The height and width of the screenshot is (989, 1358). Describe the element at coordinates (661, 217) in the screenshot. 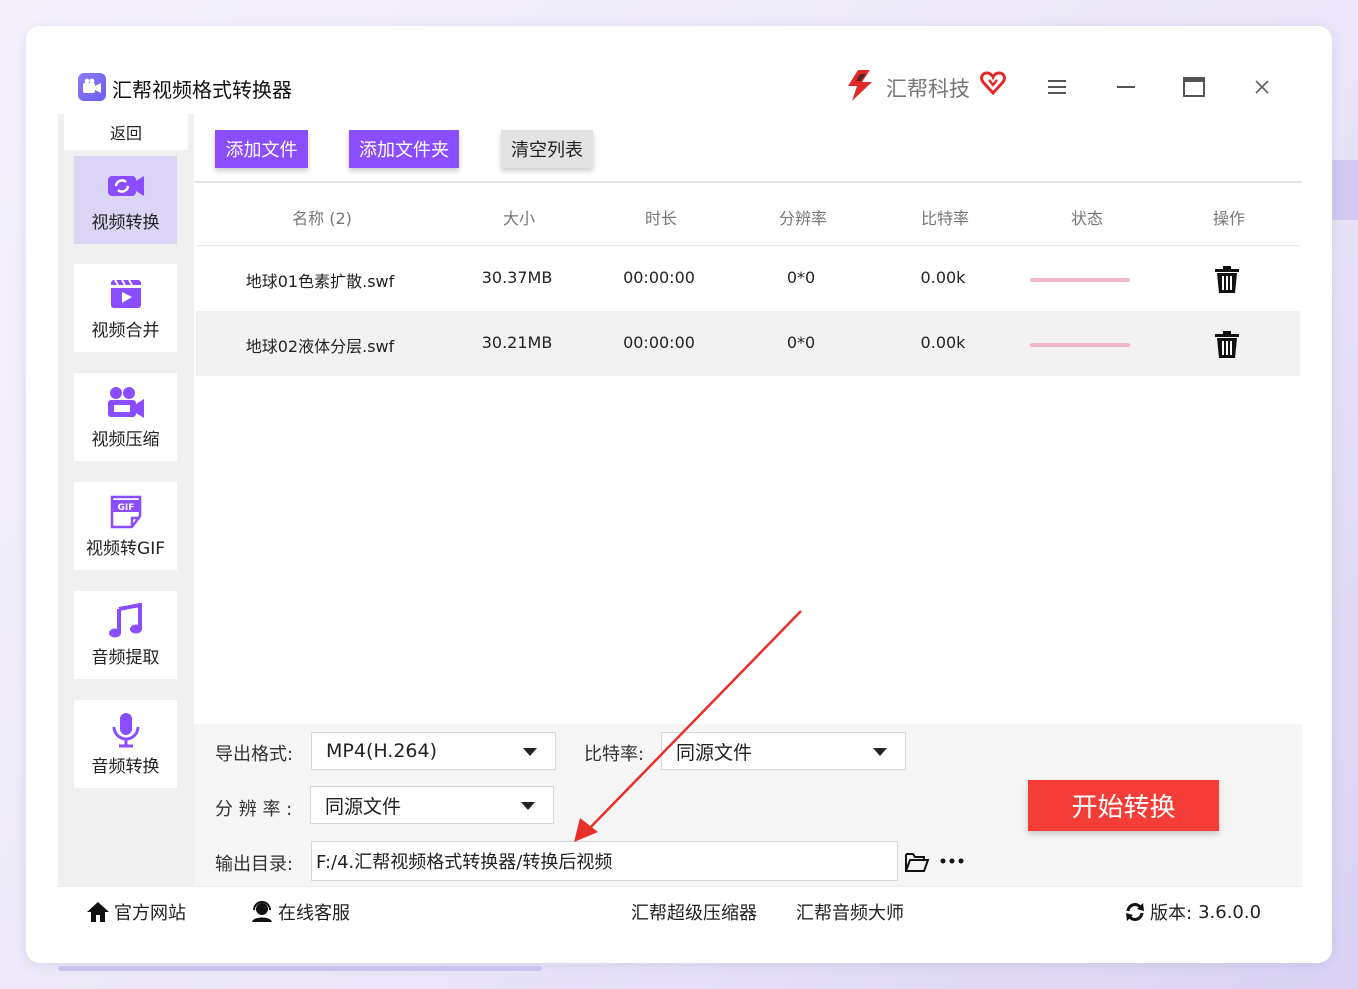

I see `column-header-duration: 时长` at that location.